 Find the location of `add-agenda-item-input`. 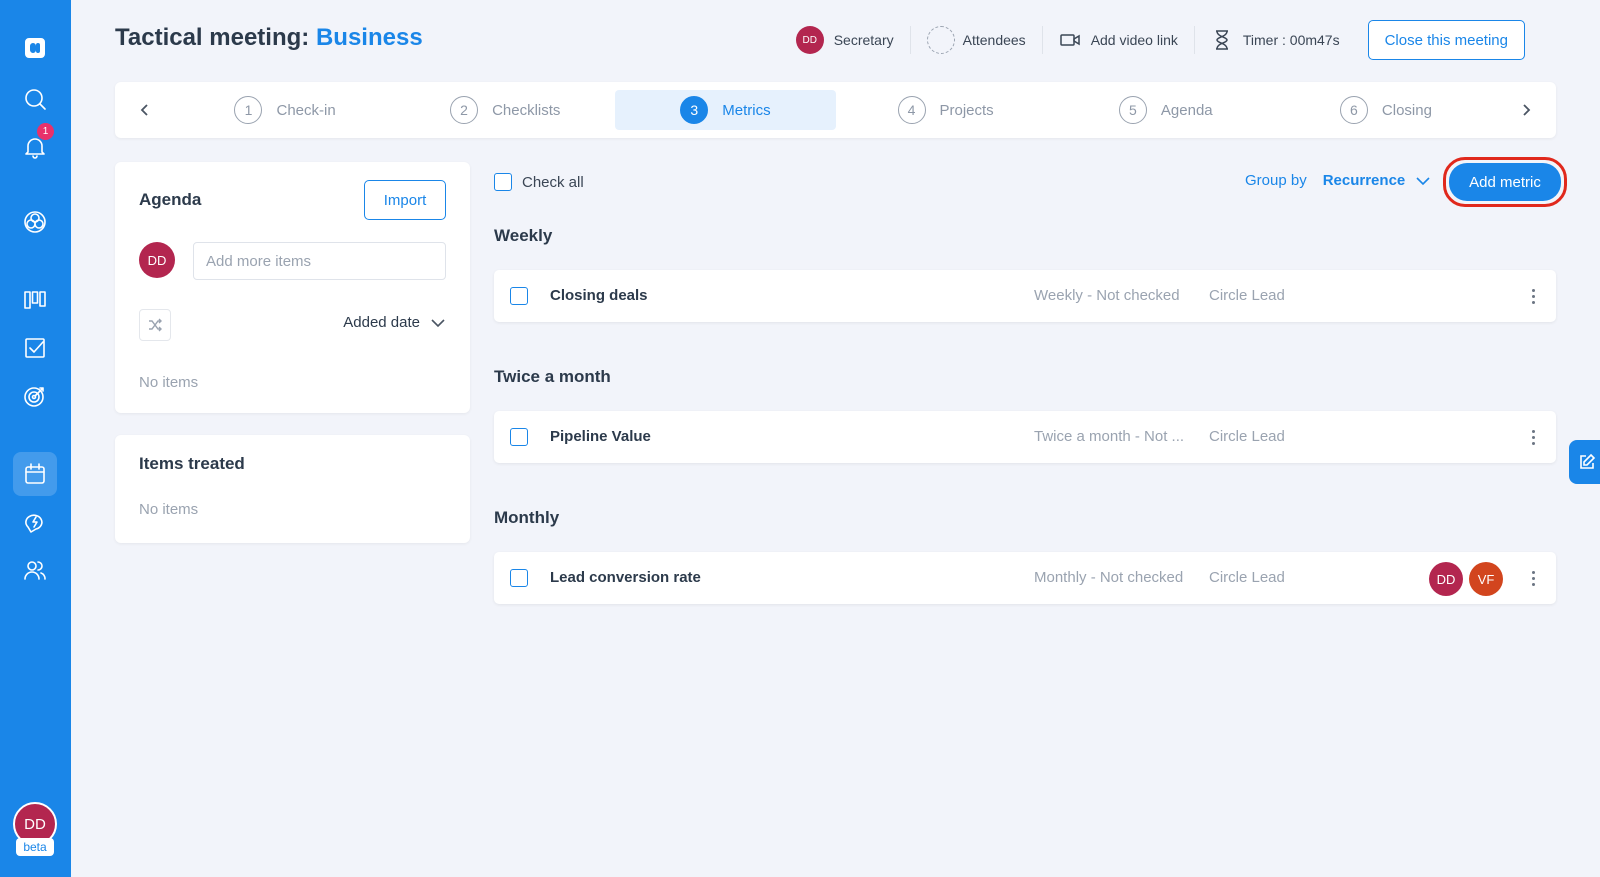

add-agenda-item-input is located at coordinates (319, 261).